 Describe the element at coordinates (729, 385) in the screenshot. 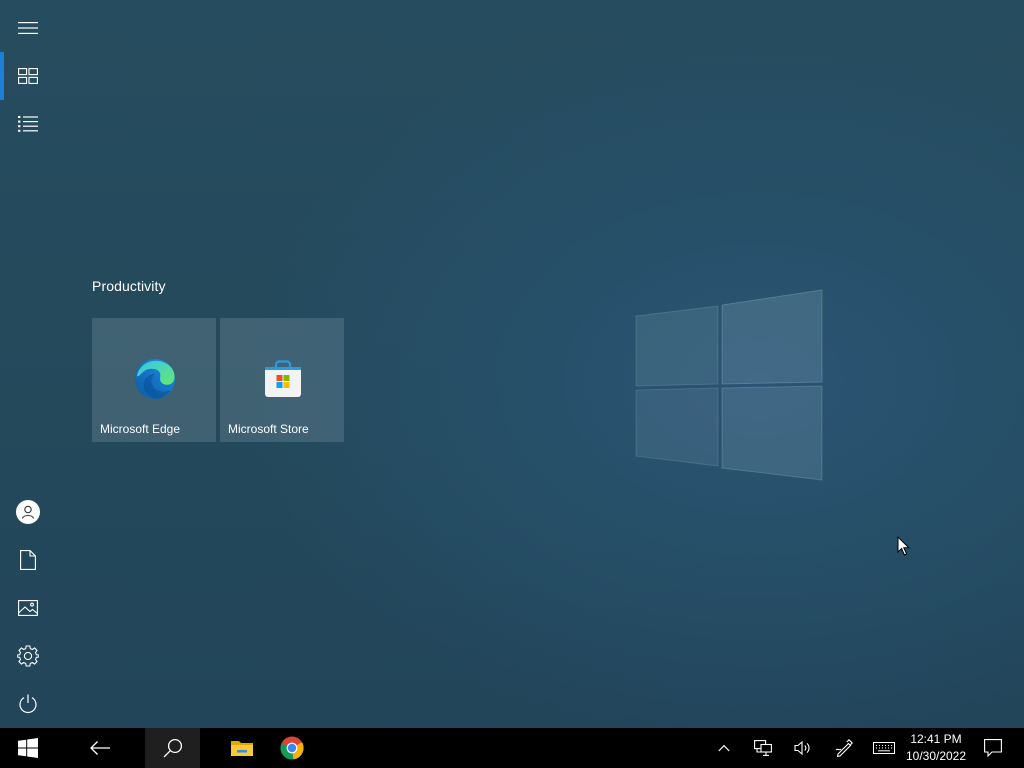

I see `wallpaper-windows-logo` at that location.